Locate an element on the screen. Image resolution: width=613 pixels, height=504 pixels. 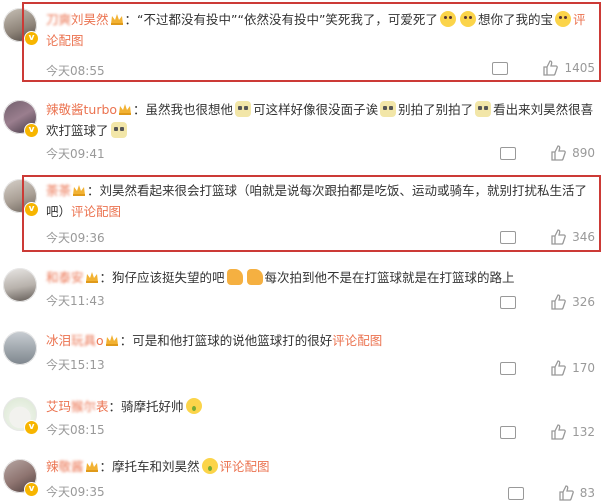
comment-text: ：虽然我也很想他 is located at coordinates (183, 109).